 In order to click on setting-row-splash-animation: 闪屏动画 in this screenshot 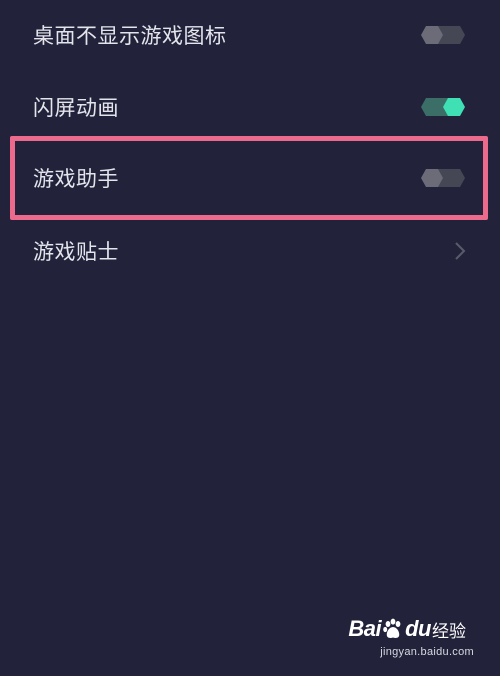, I will do `click(250, 107)`.